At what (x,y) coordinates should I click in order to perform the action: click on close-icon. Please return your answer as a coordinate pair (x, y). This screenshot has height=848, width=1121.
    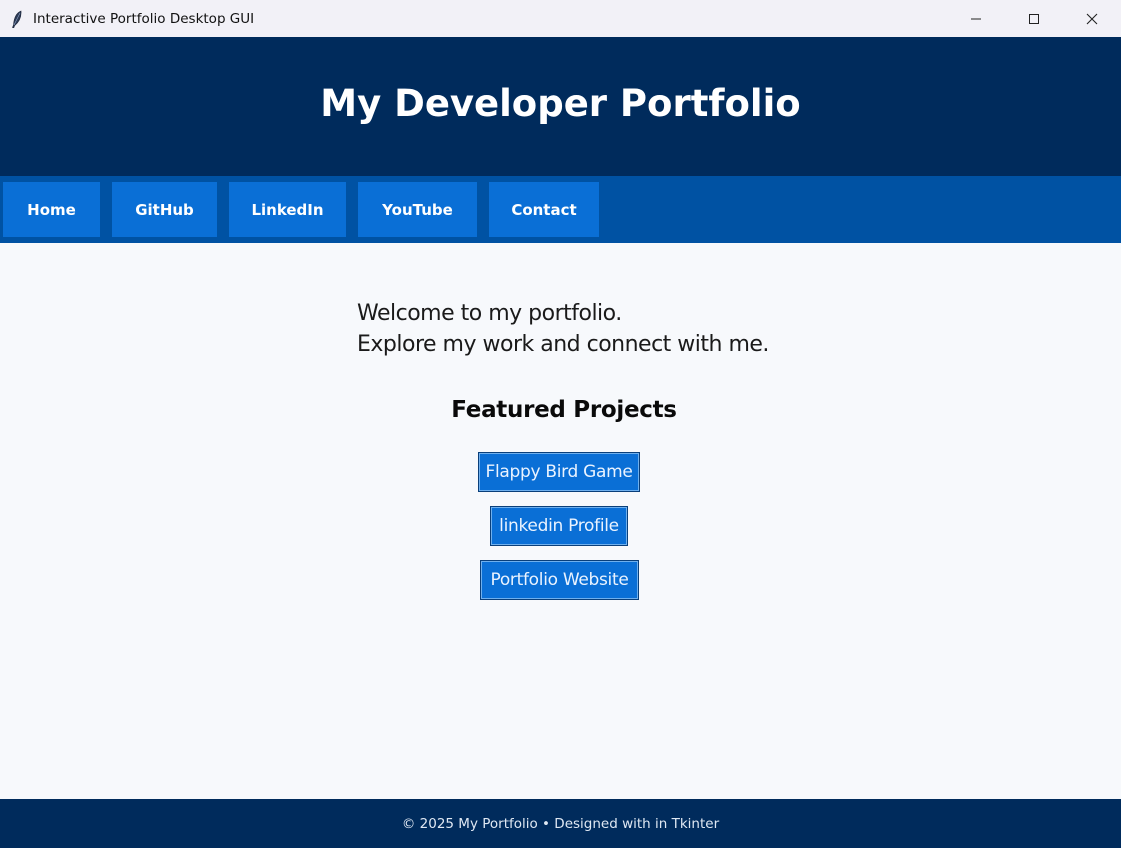
    Looking at the image, I should click on (1092, 18).